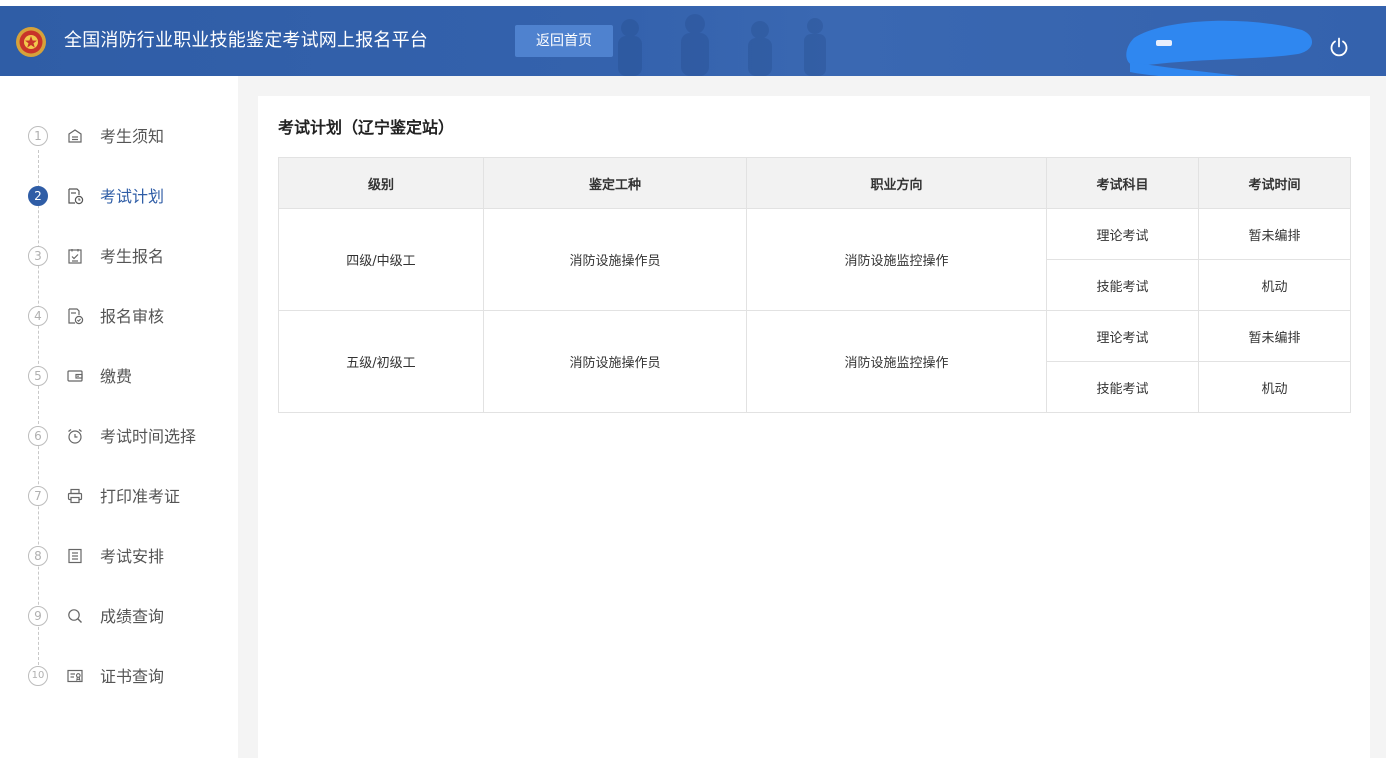 The height and width of the screenshot is (758, 1386). I want to click on step-item-7: 7 打印准考证, so click(131, 497).